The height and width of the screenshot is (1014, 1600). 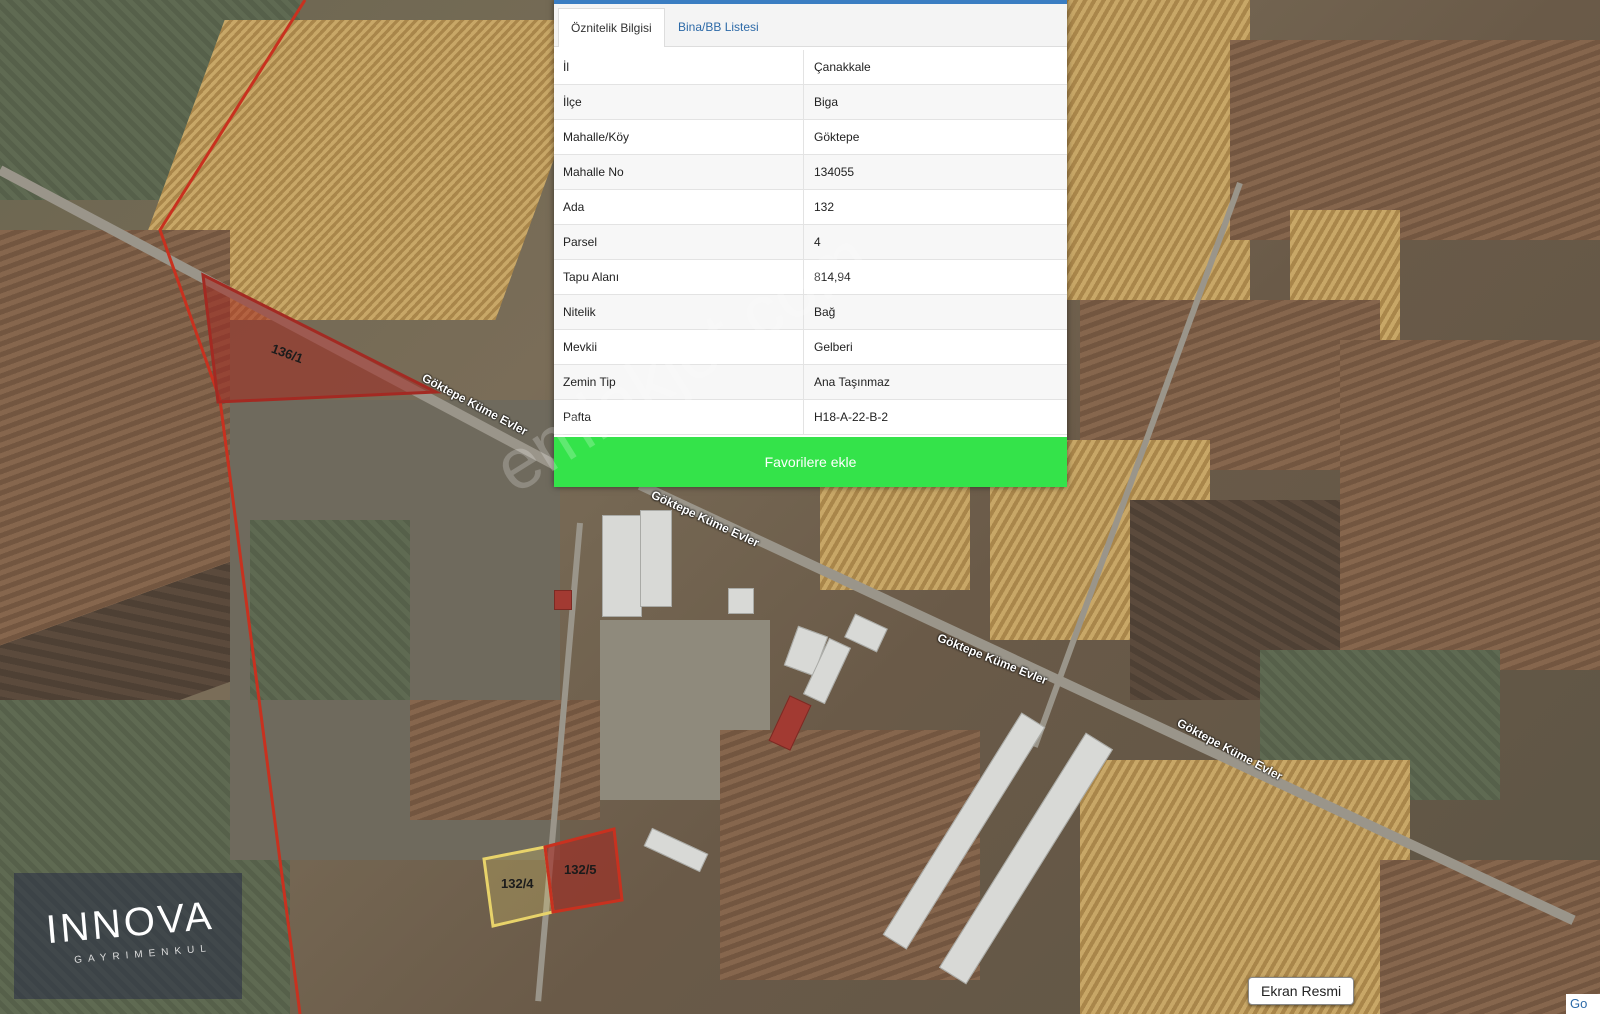 What do you see at coordinates (851, 417) in the screenshot?
I see `attribute-value: H18-A-22-B-2` at bounding box center [851, 417].